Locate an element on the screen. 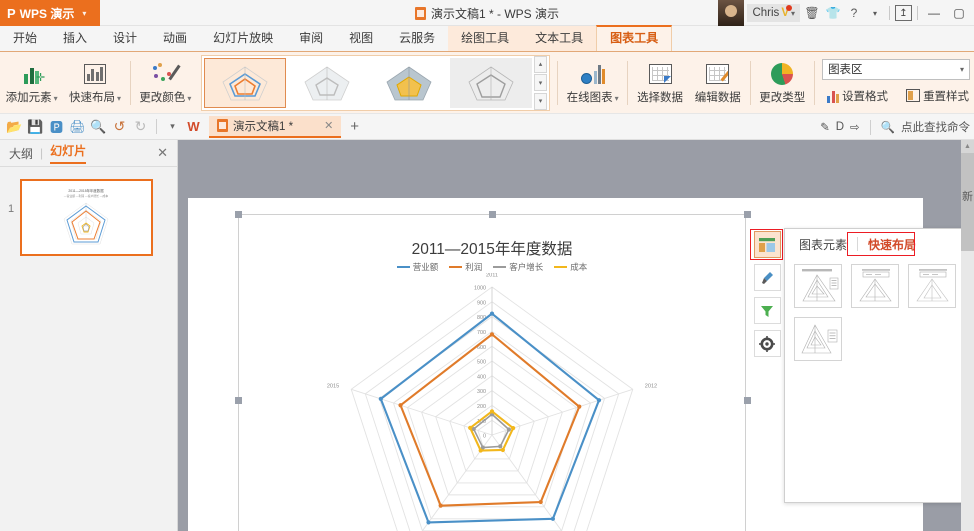 The width and height of the screenshot is (974, 531). upload-icon: ↥ is located at coordinates (903, 13).